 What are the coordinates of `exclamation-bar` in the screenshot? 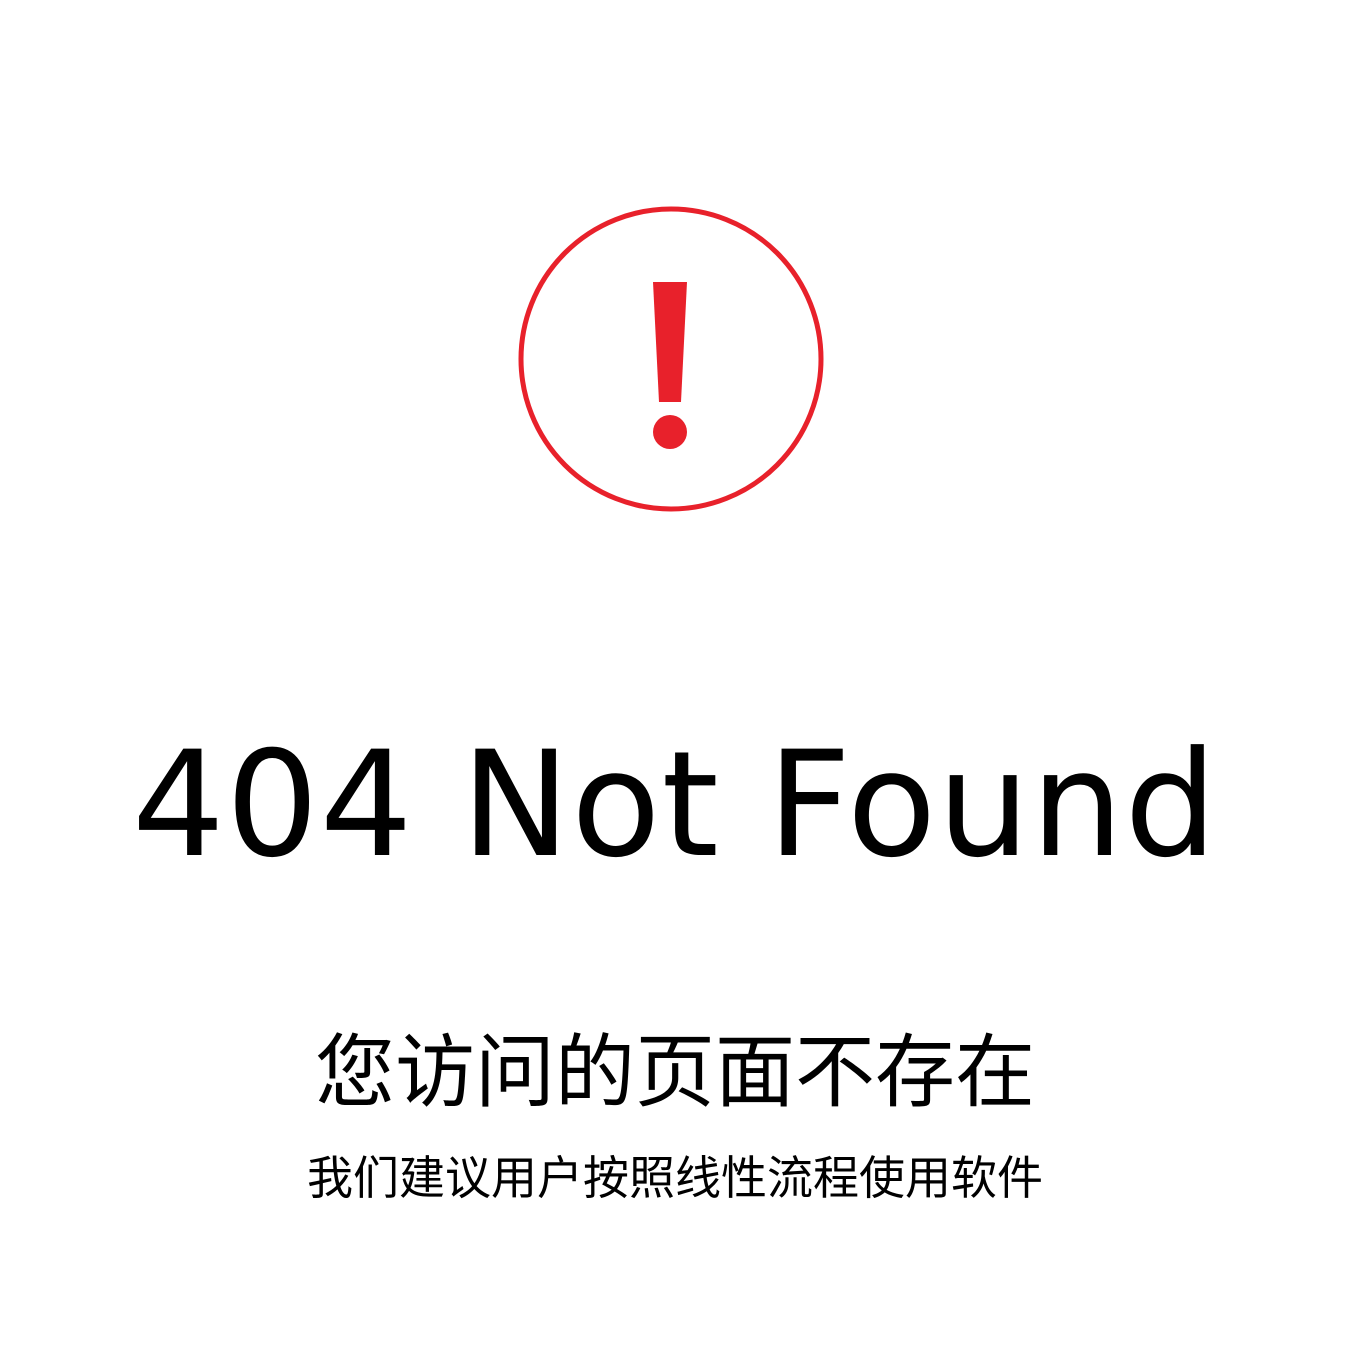 It's located at (670, 342).